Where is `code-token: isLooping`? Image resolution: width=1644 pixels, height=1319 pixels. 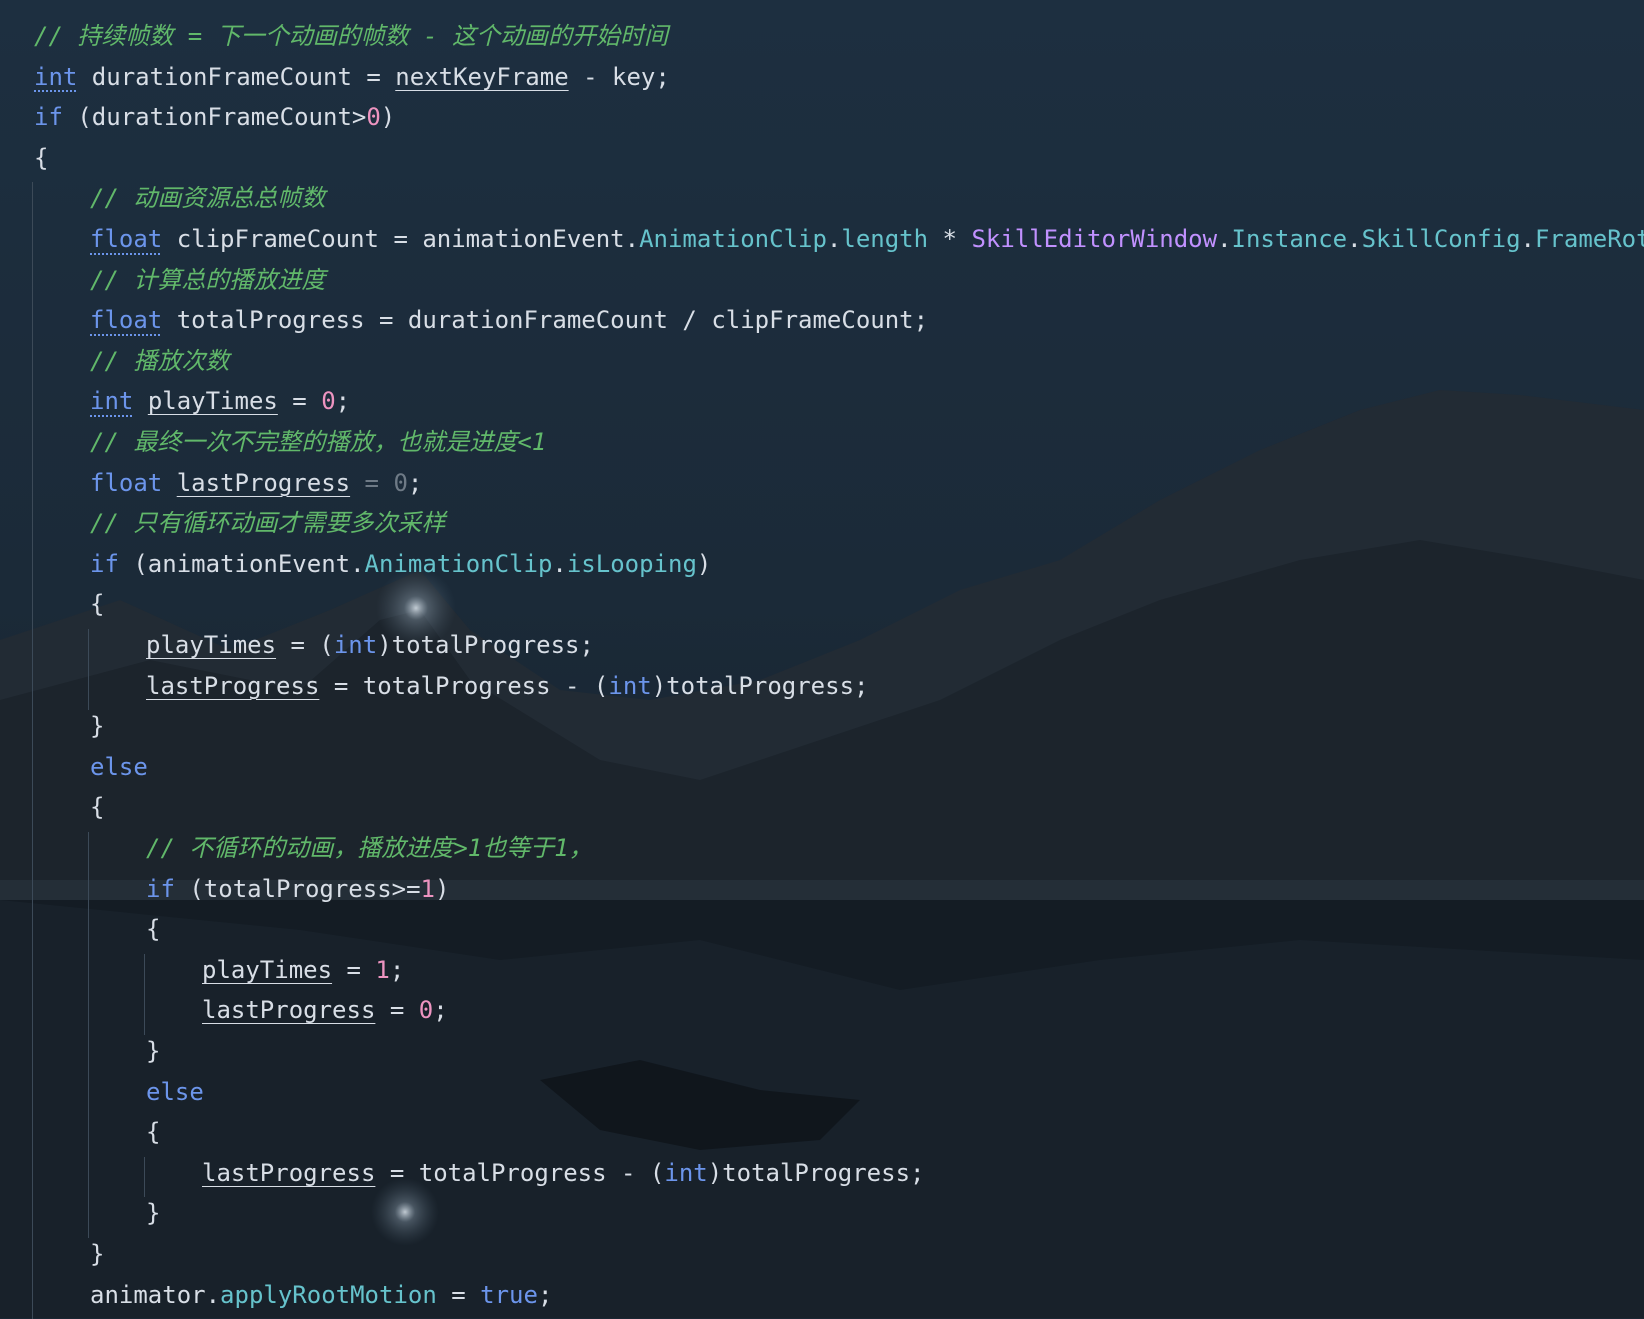
code-token: isLooping is located at coordinates (631, 563).